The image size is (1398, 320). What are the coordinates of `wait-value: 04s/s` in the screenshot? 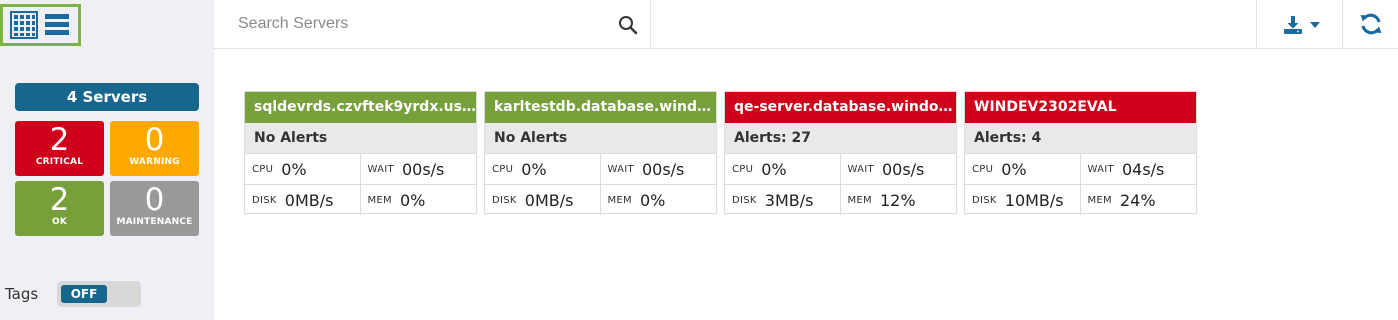 It's located at (1143, 169).